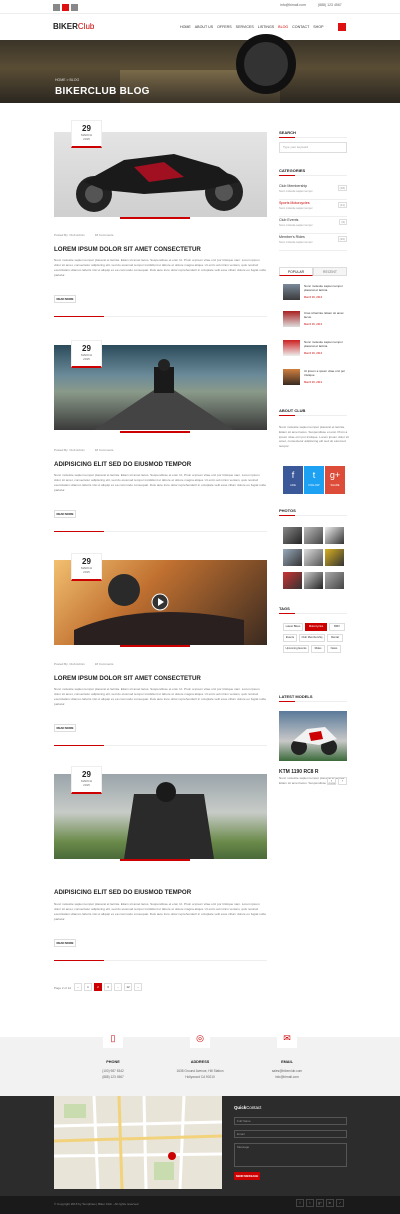 The image size is (400, 1214). I want to click on nav-offers: OFFERS, so click(224, 27).